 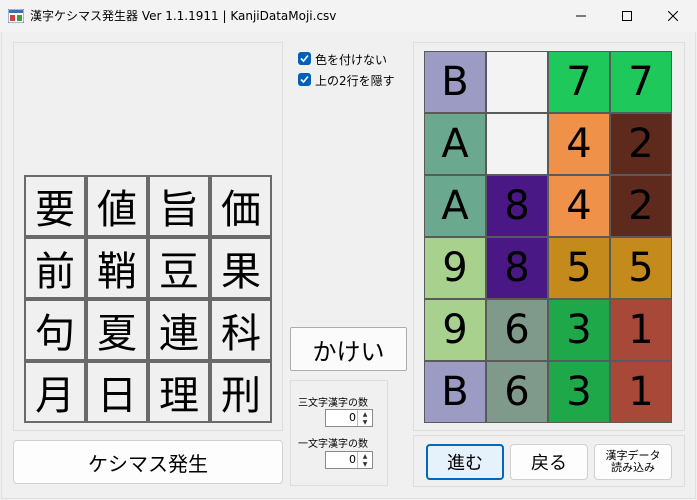 What do you see at coordinates (348, 349) in the screenshot?
I see `kakei-button: かけい` at bounding box center [348, 349].